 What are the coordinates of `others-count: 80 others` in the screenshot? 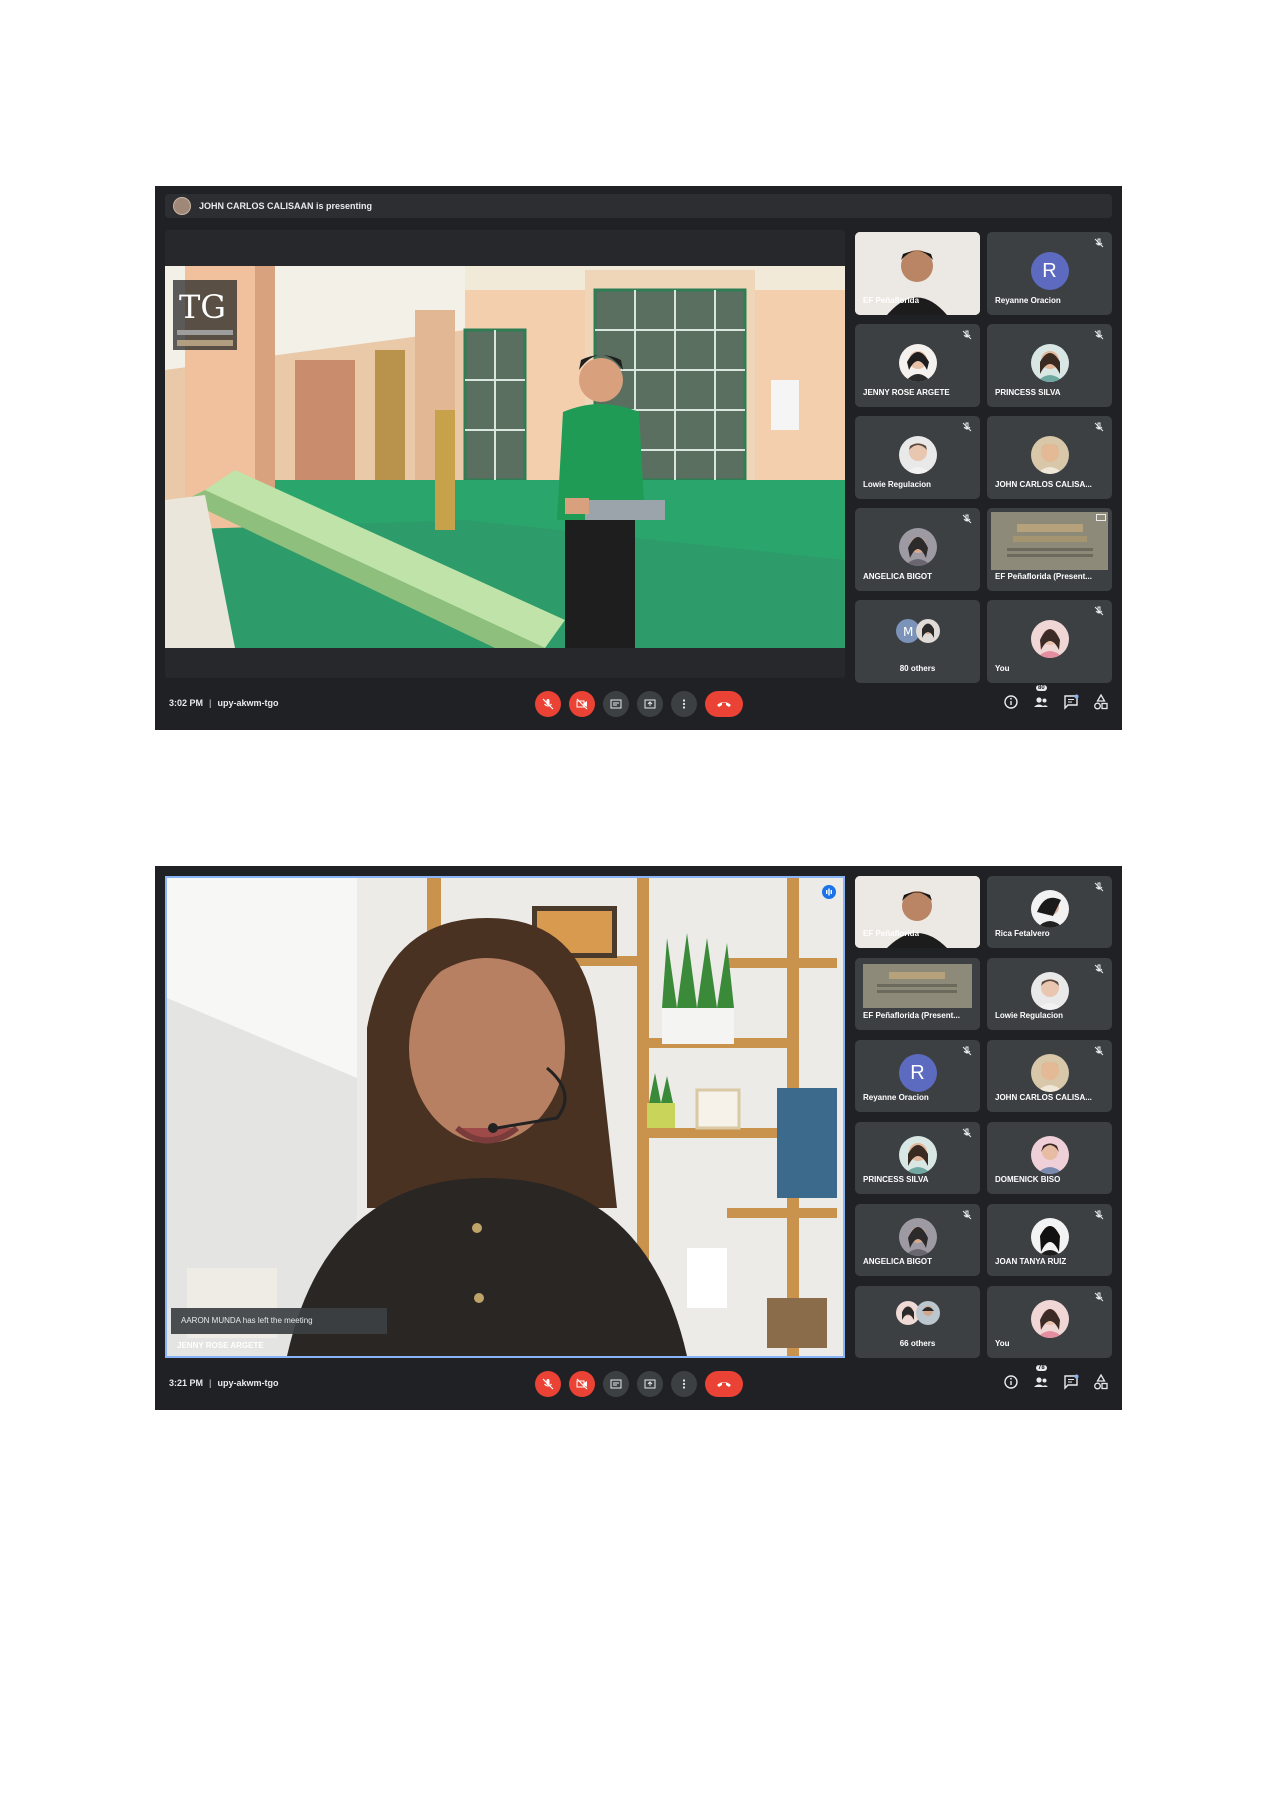 It's located at (917, 668).